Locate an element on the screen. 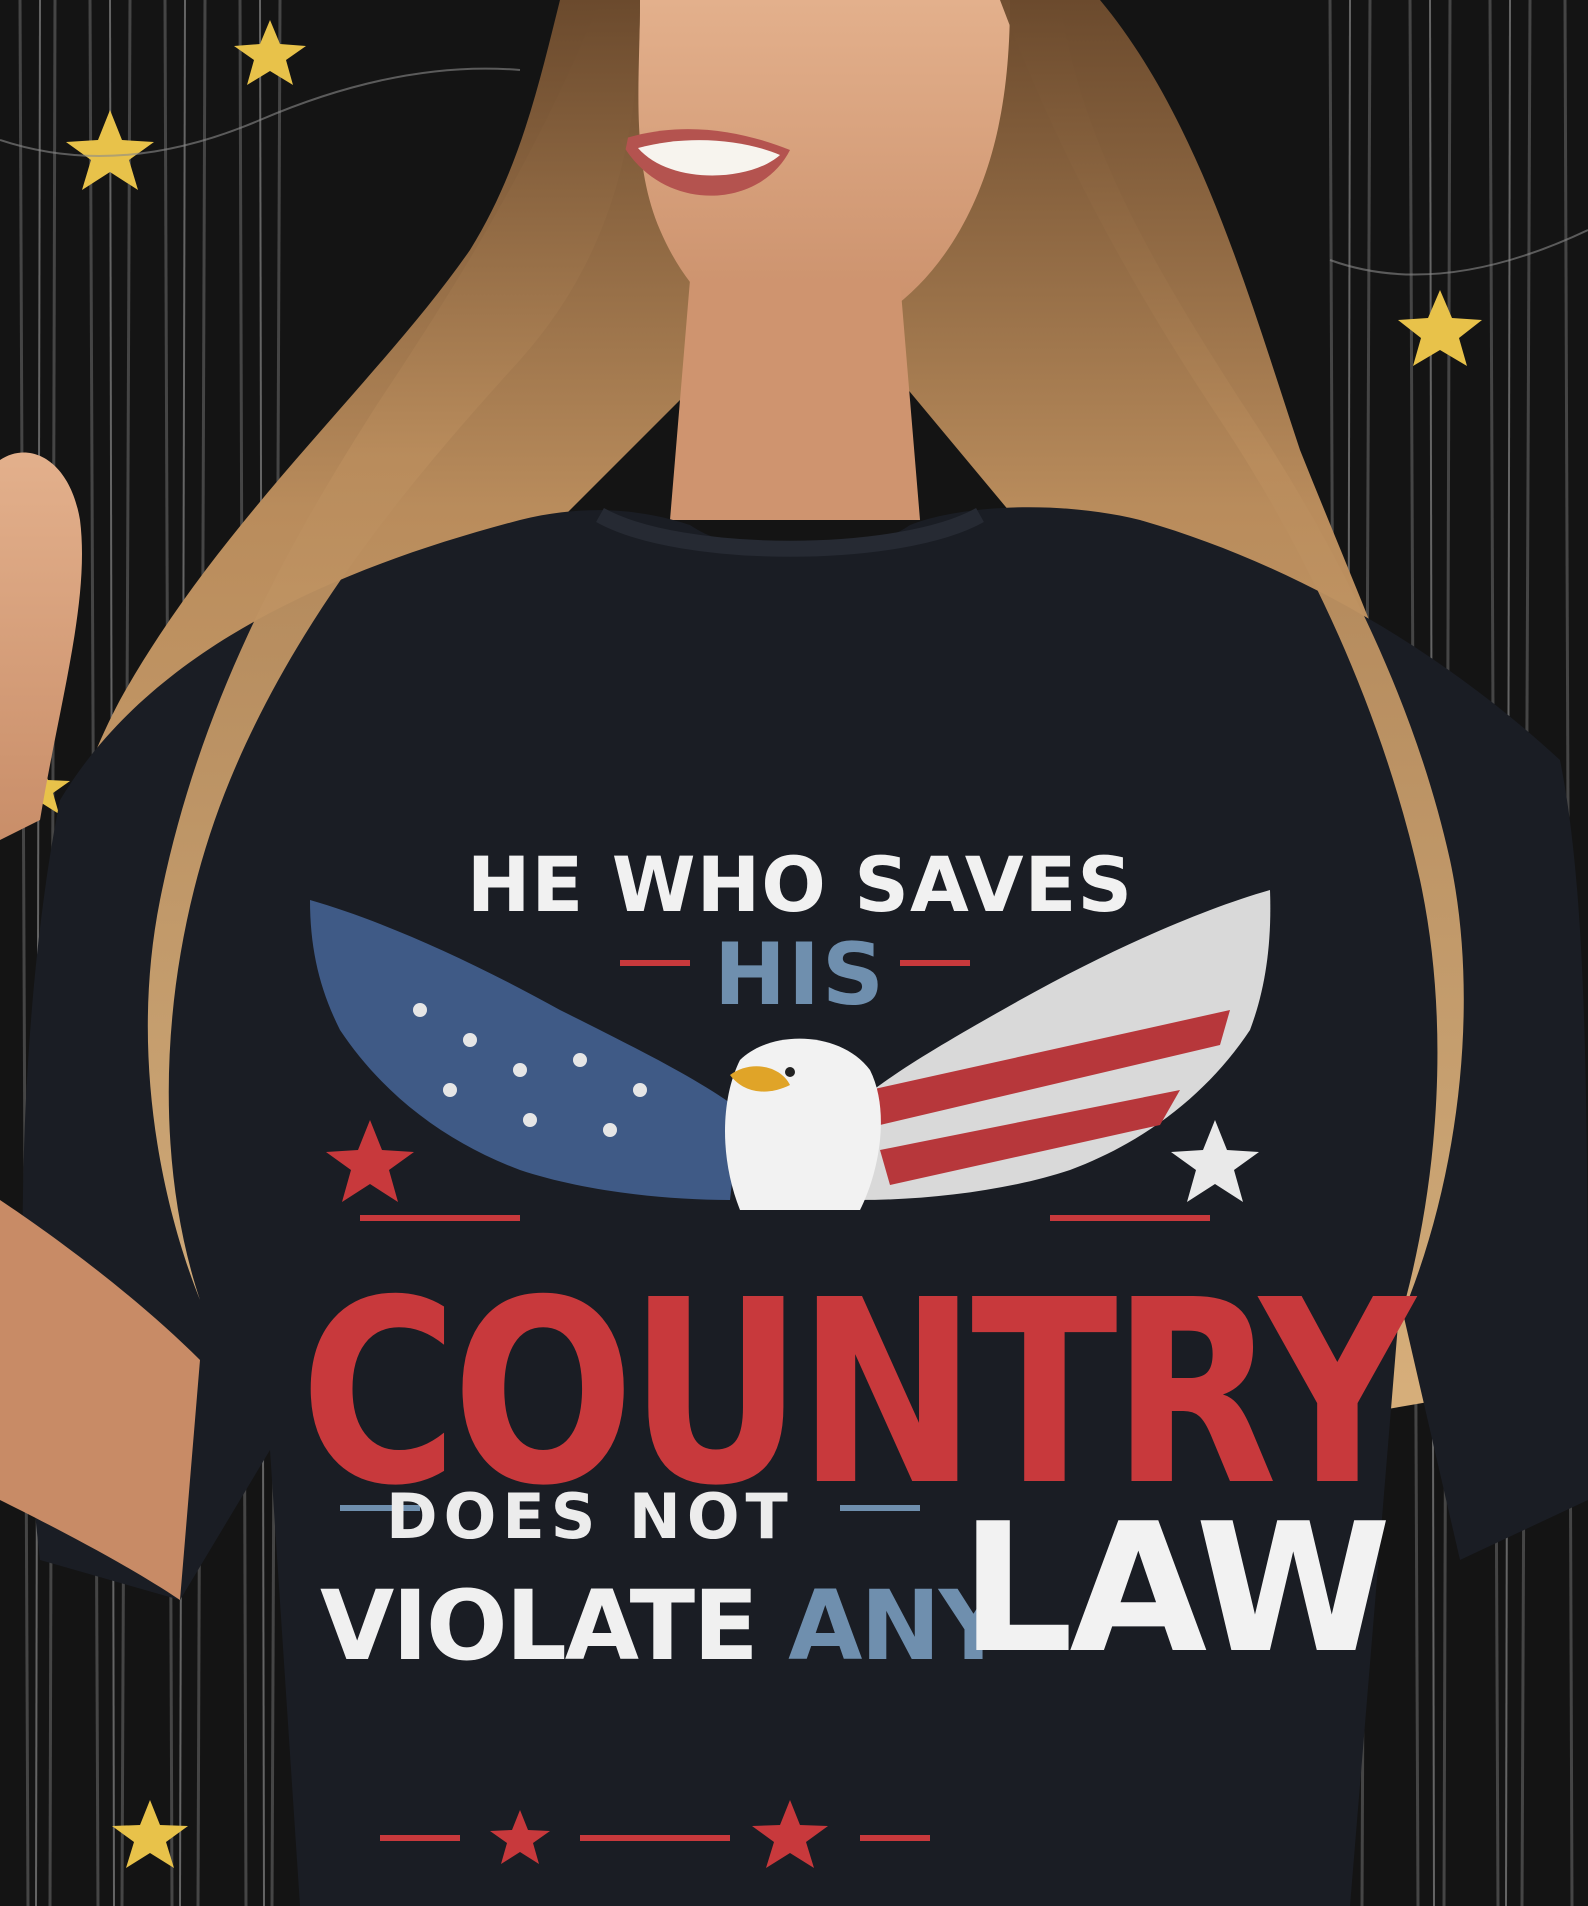 The image size is (1588, 1906). print-line-law: LAW is located at coordinates (1176, 1588).